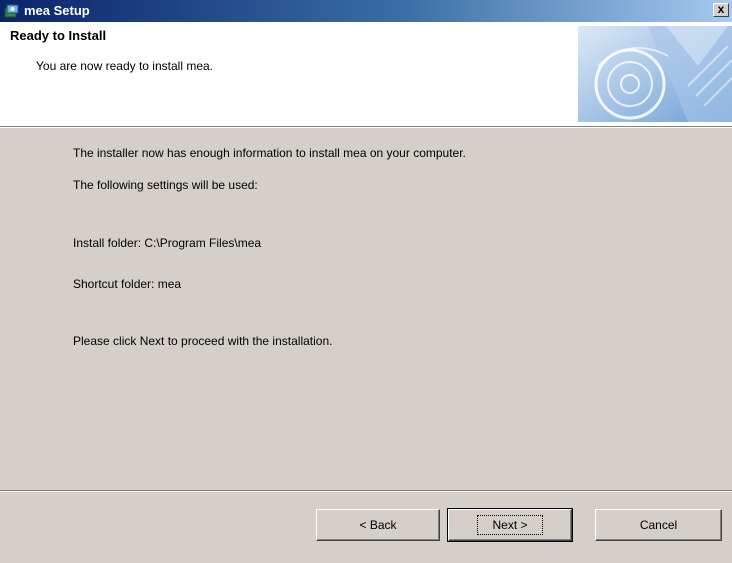  I want to click on cd-disc-icon, so click(655, 74).